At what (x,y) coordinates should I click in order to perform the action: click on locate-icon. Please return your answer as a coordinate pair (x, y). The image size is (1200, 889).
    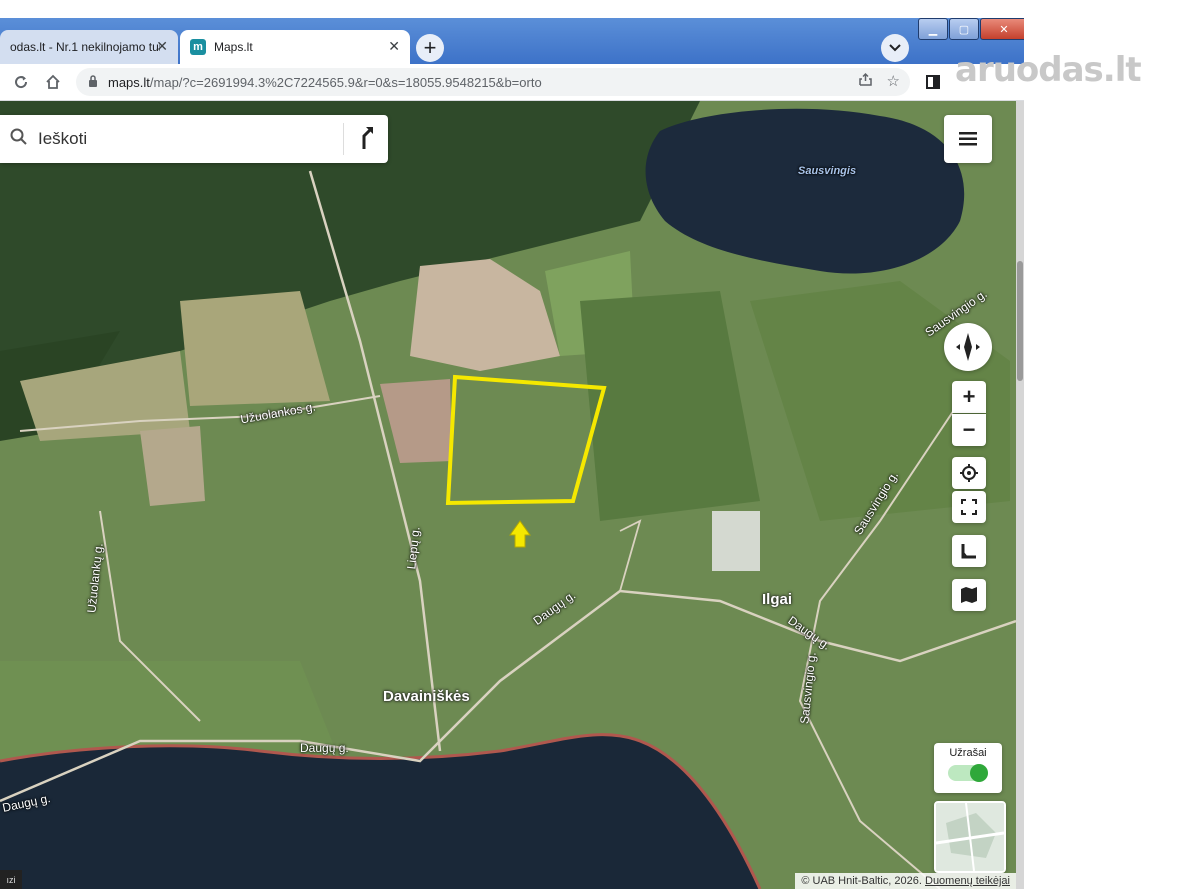
    Looking at the image, I should click on (969, 473).